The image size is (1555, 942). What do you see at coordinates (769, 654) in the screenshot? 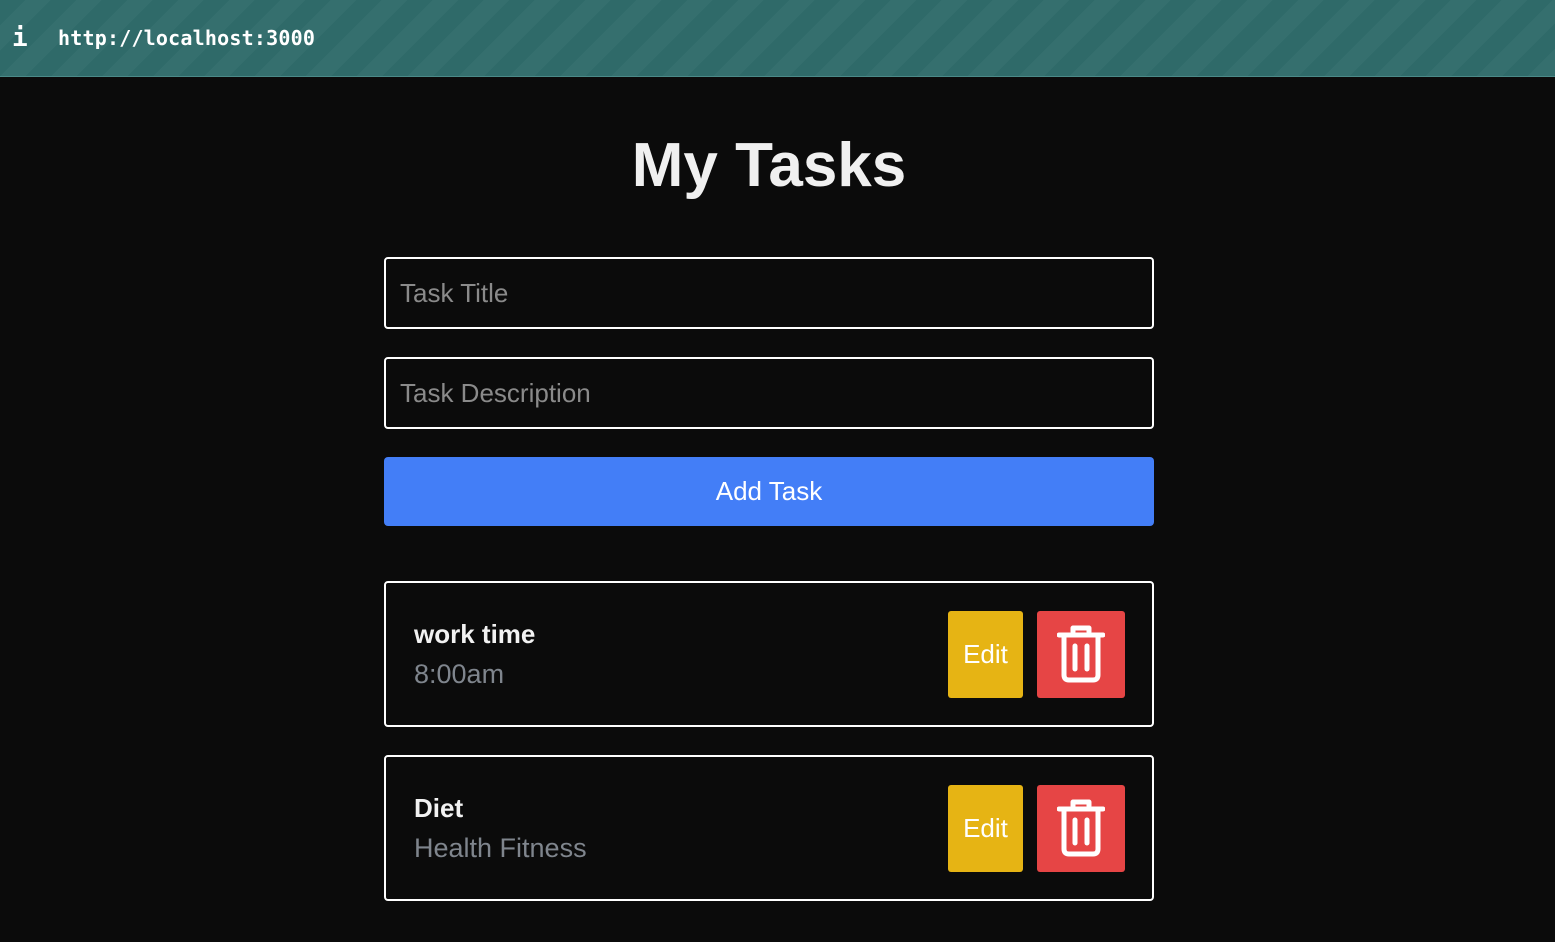
I see `task-card: work time 8:00am Edit` at bounding box center [769, 654].